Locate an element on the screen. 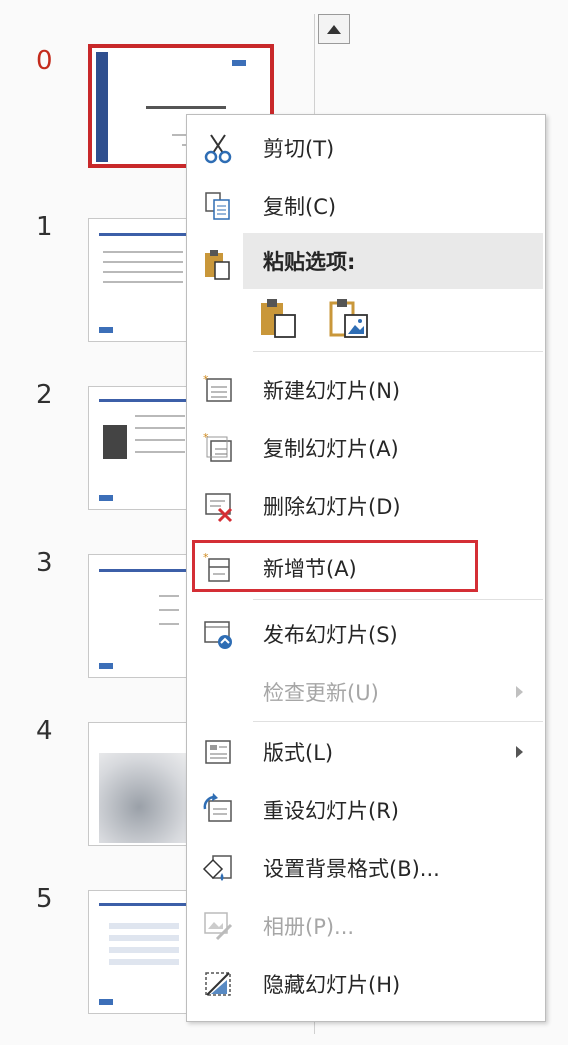  menu-item-new-slide: * 新建幻灯片(N) is located at coordinates (366, 390).